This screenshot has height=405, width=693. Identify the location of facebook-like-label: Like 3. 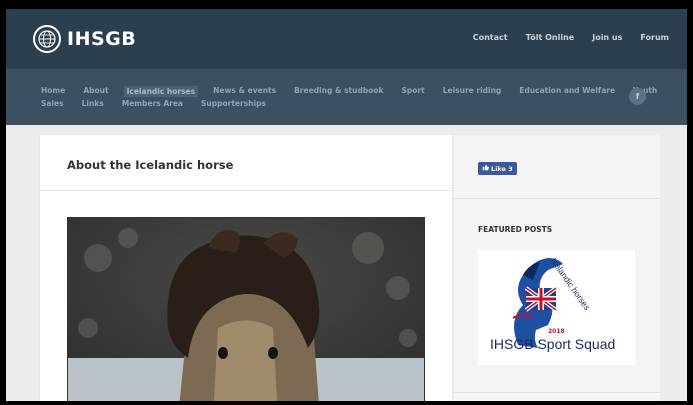
(502, 168).